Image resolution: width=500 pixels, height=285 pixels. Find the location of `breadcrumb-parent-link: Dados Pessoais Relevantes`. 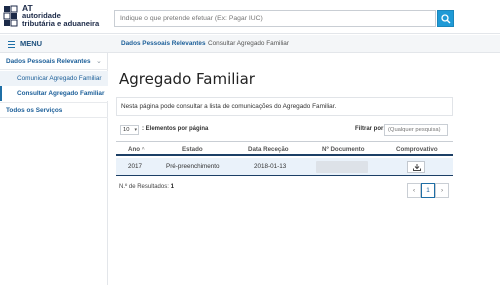

breadcrumb-parent-link: Dados Pessoais Relevantes is located at coordinates (163, 43).